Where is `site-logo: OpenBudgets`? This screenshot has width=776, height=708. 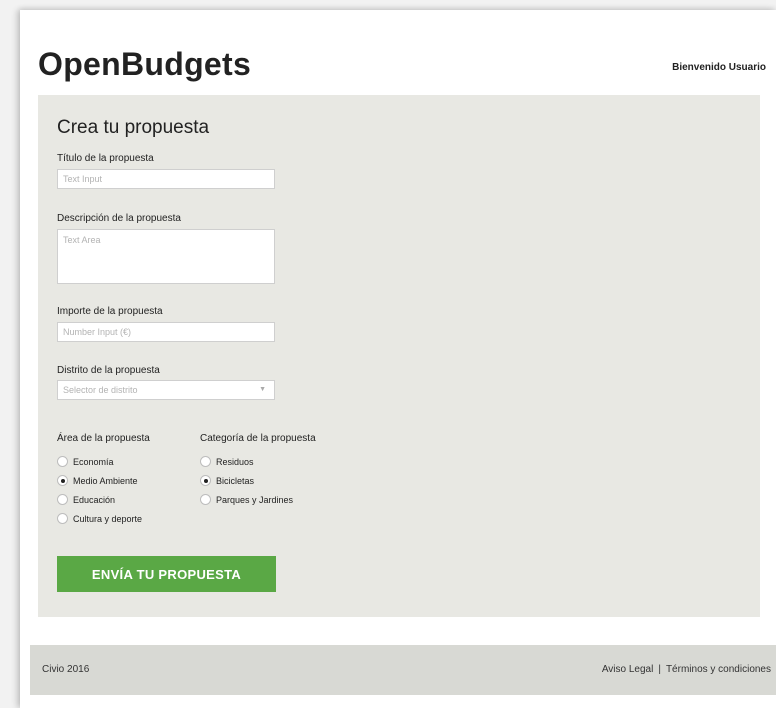
site-logo: OpenBudgets is located at coordinates (144, 64).